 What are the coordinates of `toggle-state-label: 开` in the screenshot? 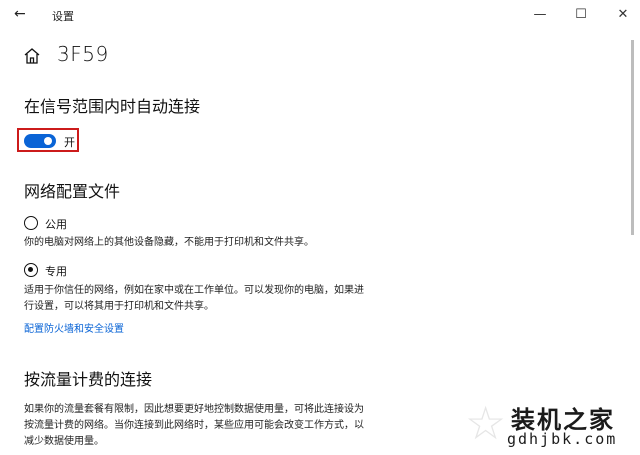 It's located at (69, 142).